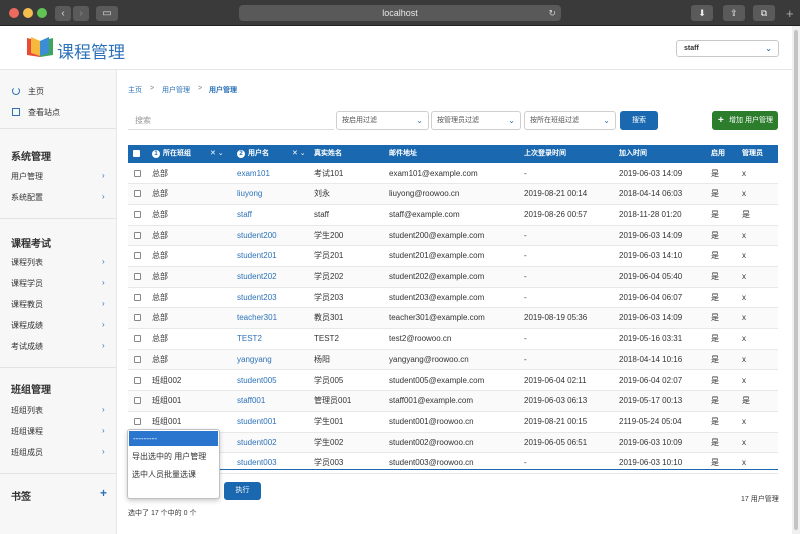 The width and height of the screenshot is (800, 534). I want to click on sidebar-item-course-list: 课程列表 ›, so click(58, 262).